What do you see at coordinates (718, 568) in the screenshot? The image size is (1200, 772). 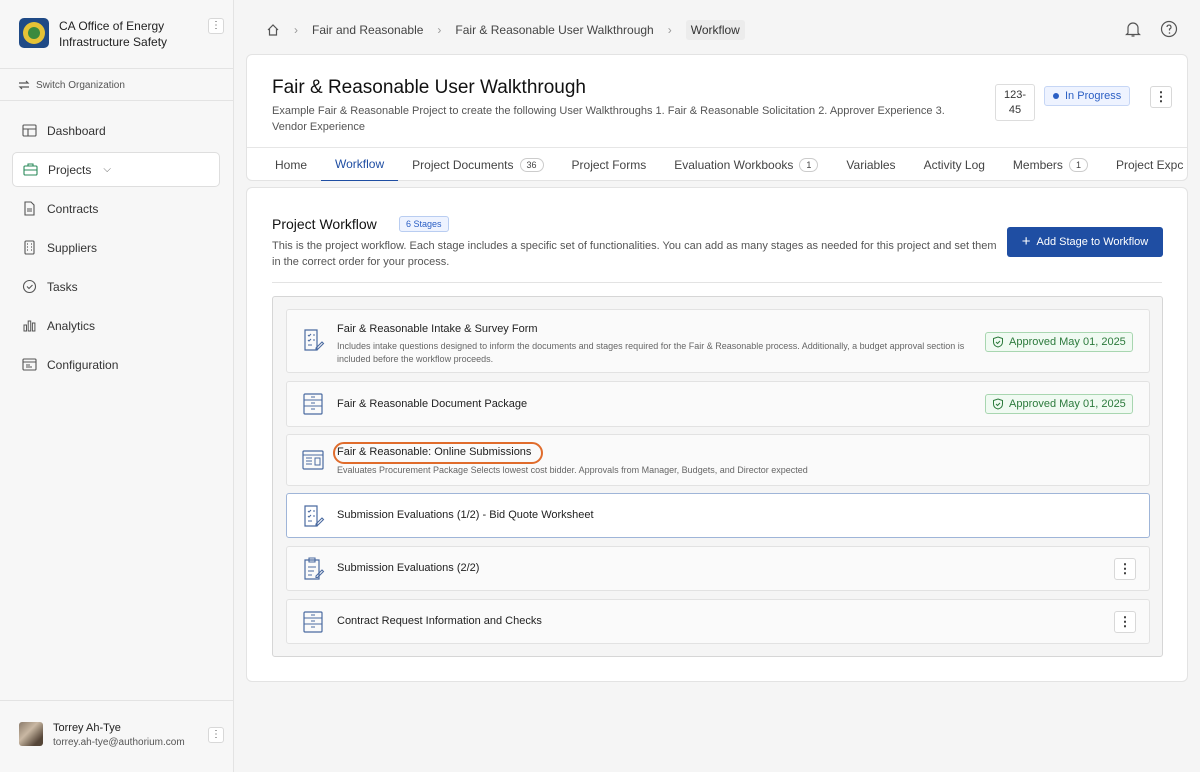 I see `stage-item: Submission Evaluations (2/2) ⋮` at bounding box center [718, 568].